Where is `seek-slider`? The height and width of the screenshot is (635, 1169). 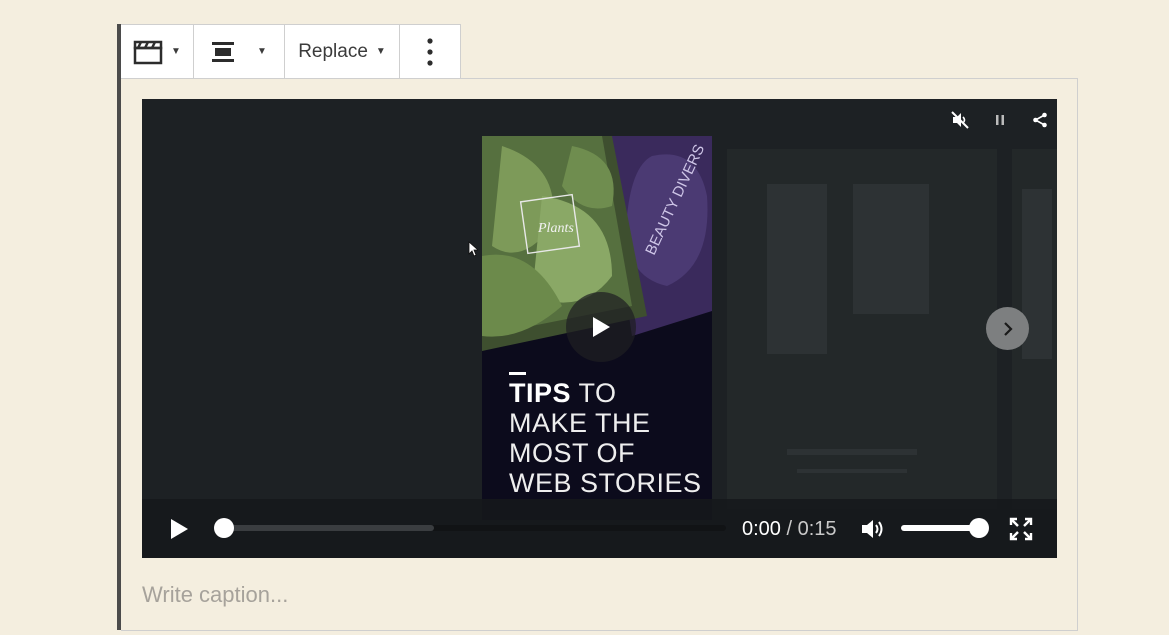 seek-slider is located at coordinates (470, 528).